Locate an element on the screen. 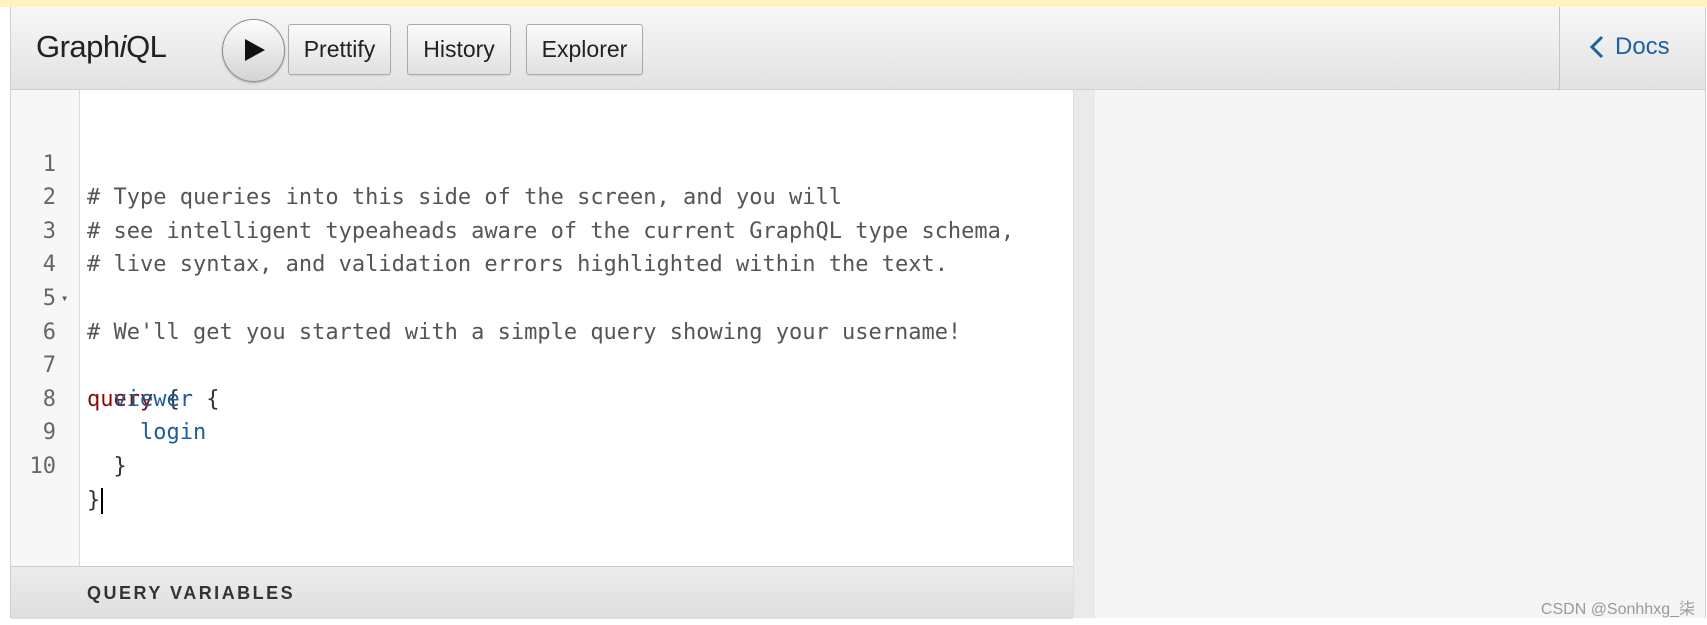  docs-link: Docs is located at coordinates (1630, 47).